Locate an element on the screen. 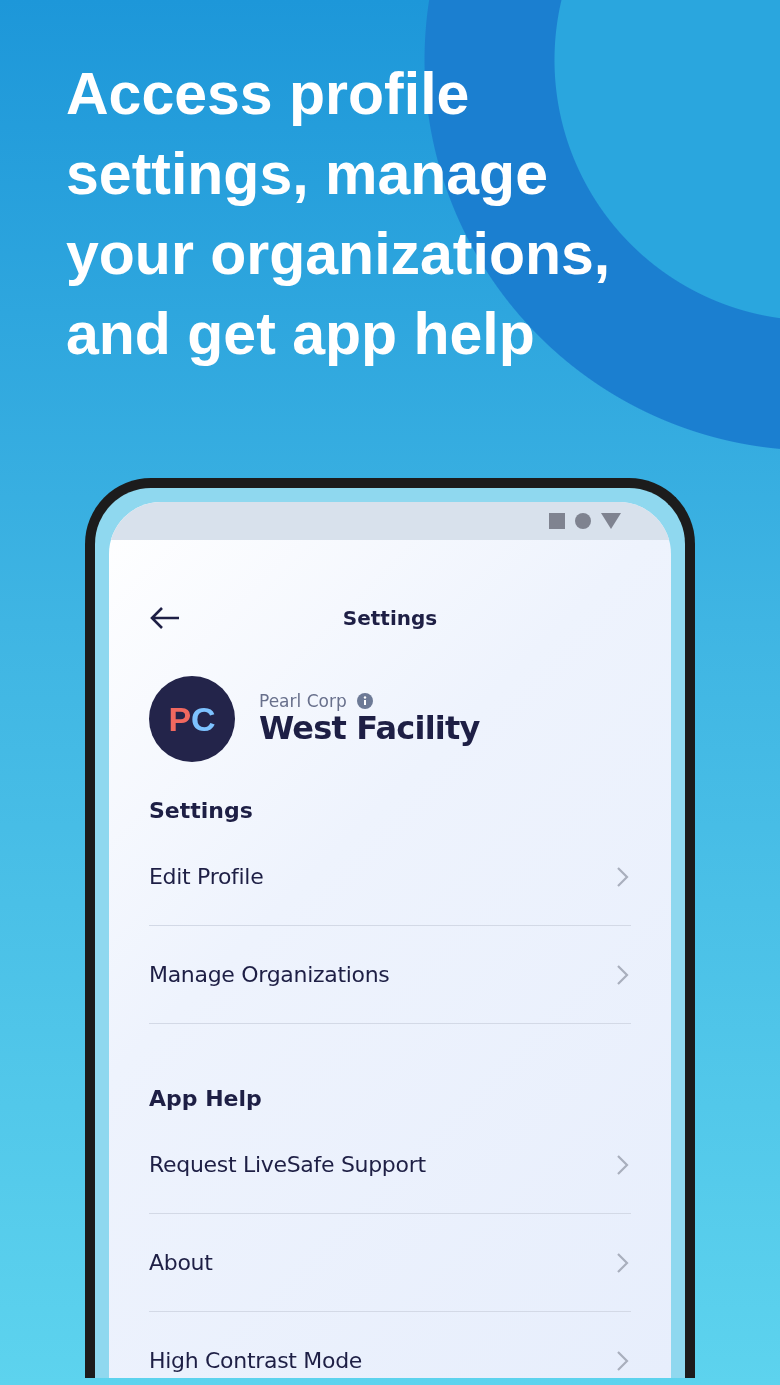  info-icon is located at coordinates (364, 701).